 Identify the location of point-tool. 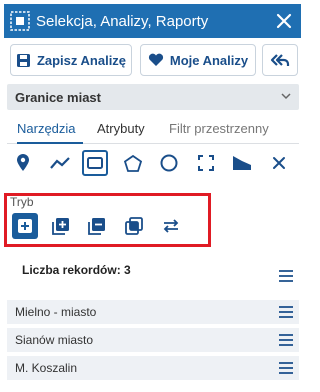
(23, 163).